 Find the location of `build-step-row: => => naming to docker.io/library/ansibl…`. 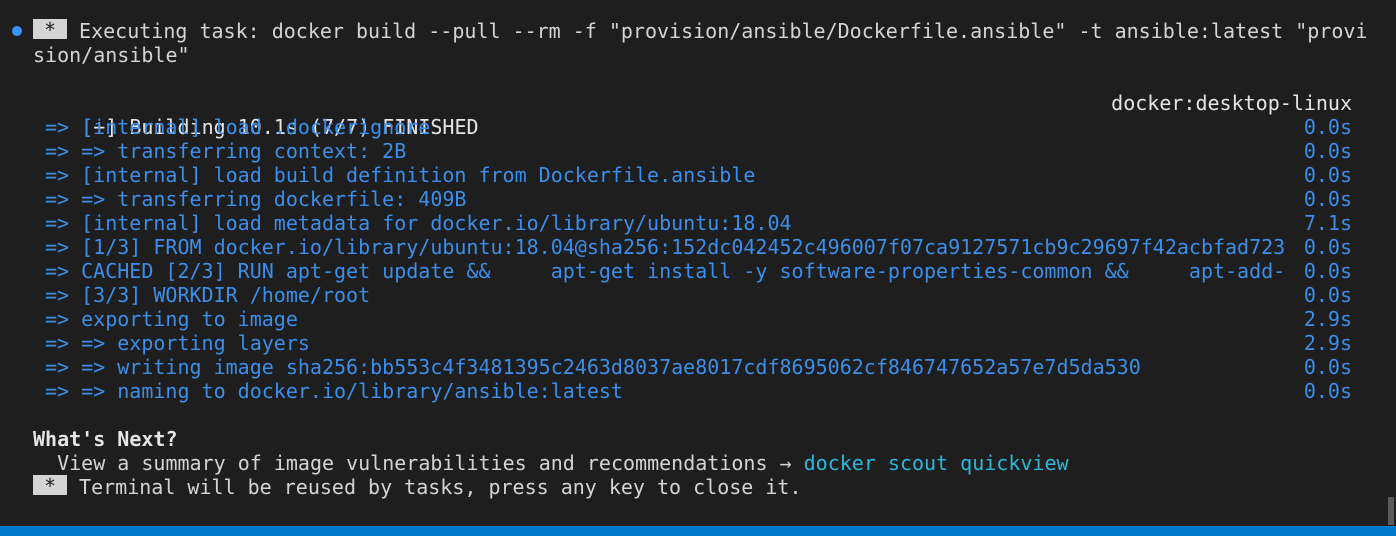

build-step-row: => => naming to docker.io/library/ansibl… is located at coordinates (700, 391).